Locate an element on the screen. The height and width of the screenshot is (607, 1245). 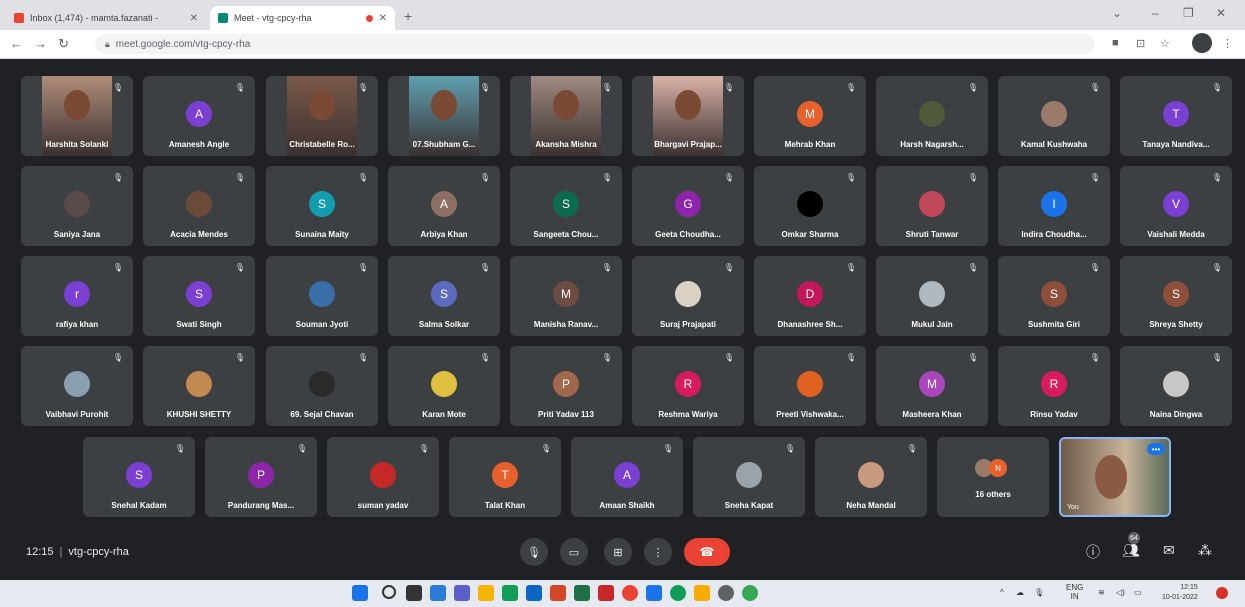
photos-icon is located at coordinates (702, 593).